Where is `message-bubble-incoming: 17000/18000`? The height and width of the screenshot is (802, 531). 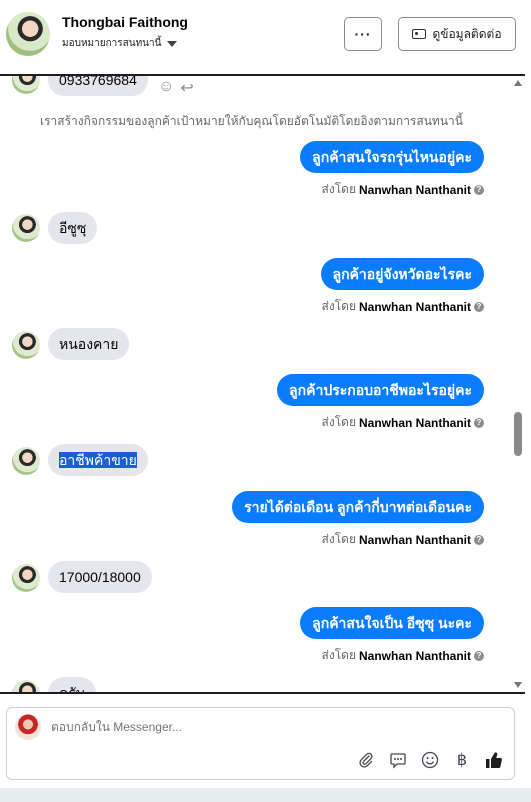
message-bubble-incoming: 17000/18000 is located at coordinates (100, 577).